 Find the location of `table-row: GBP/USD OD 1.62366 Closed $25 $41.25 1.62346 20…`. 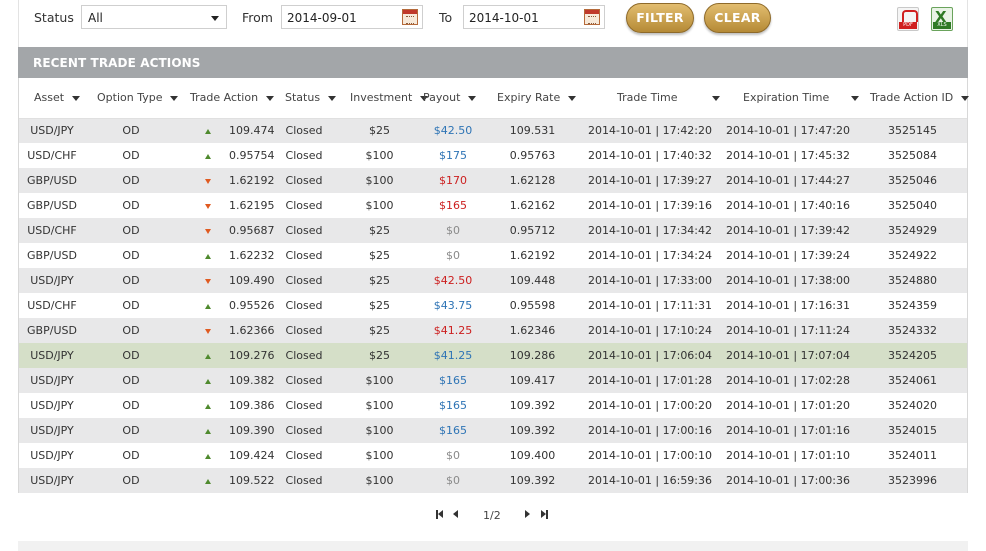

table-row: GBP/USD OD 1.62366 Closed $25 $41.25 1.62346 20… is located at coordinates (493, 330).